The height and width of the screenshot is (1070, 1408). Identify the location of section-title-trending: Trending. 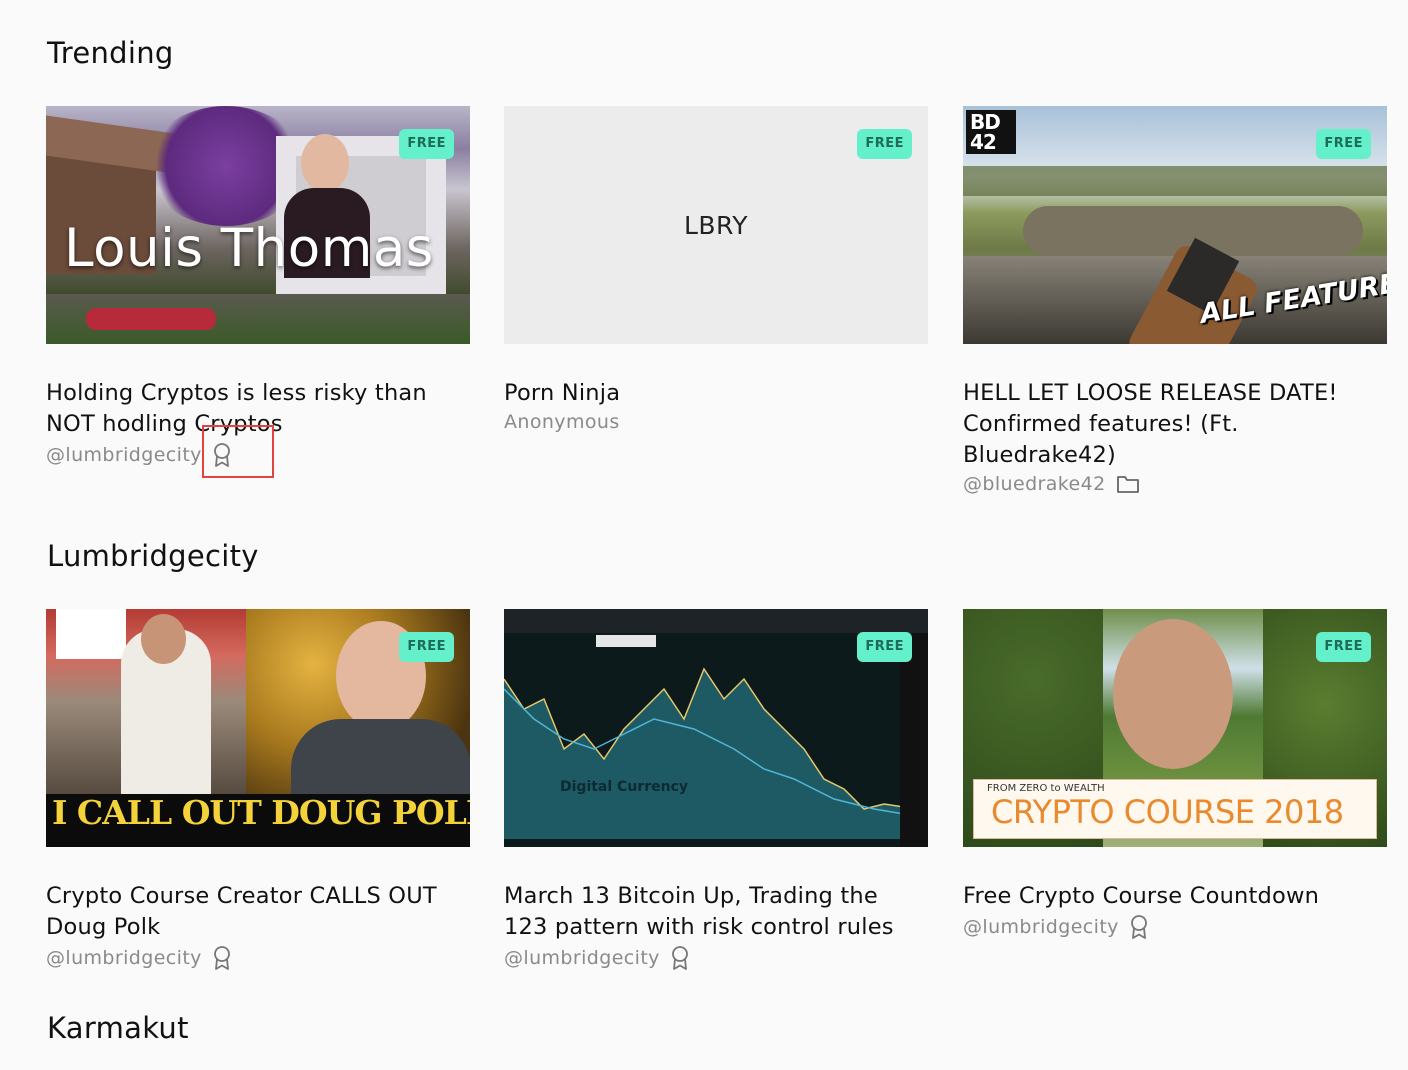
(110, 53).